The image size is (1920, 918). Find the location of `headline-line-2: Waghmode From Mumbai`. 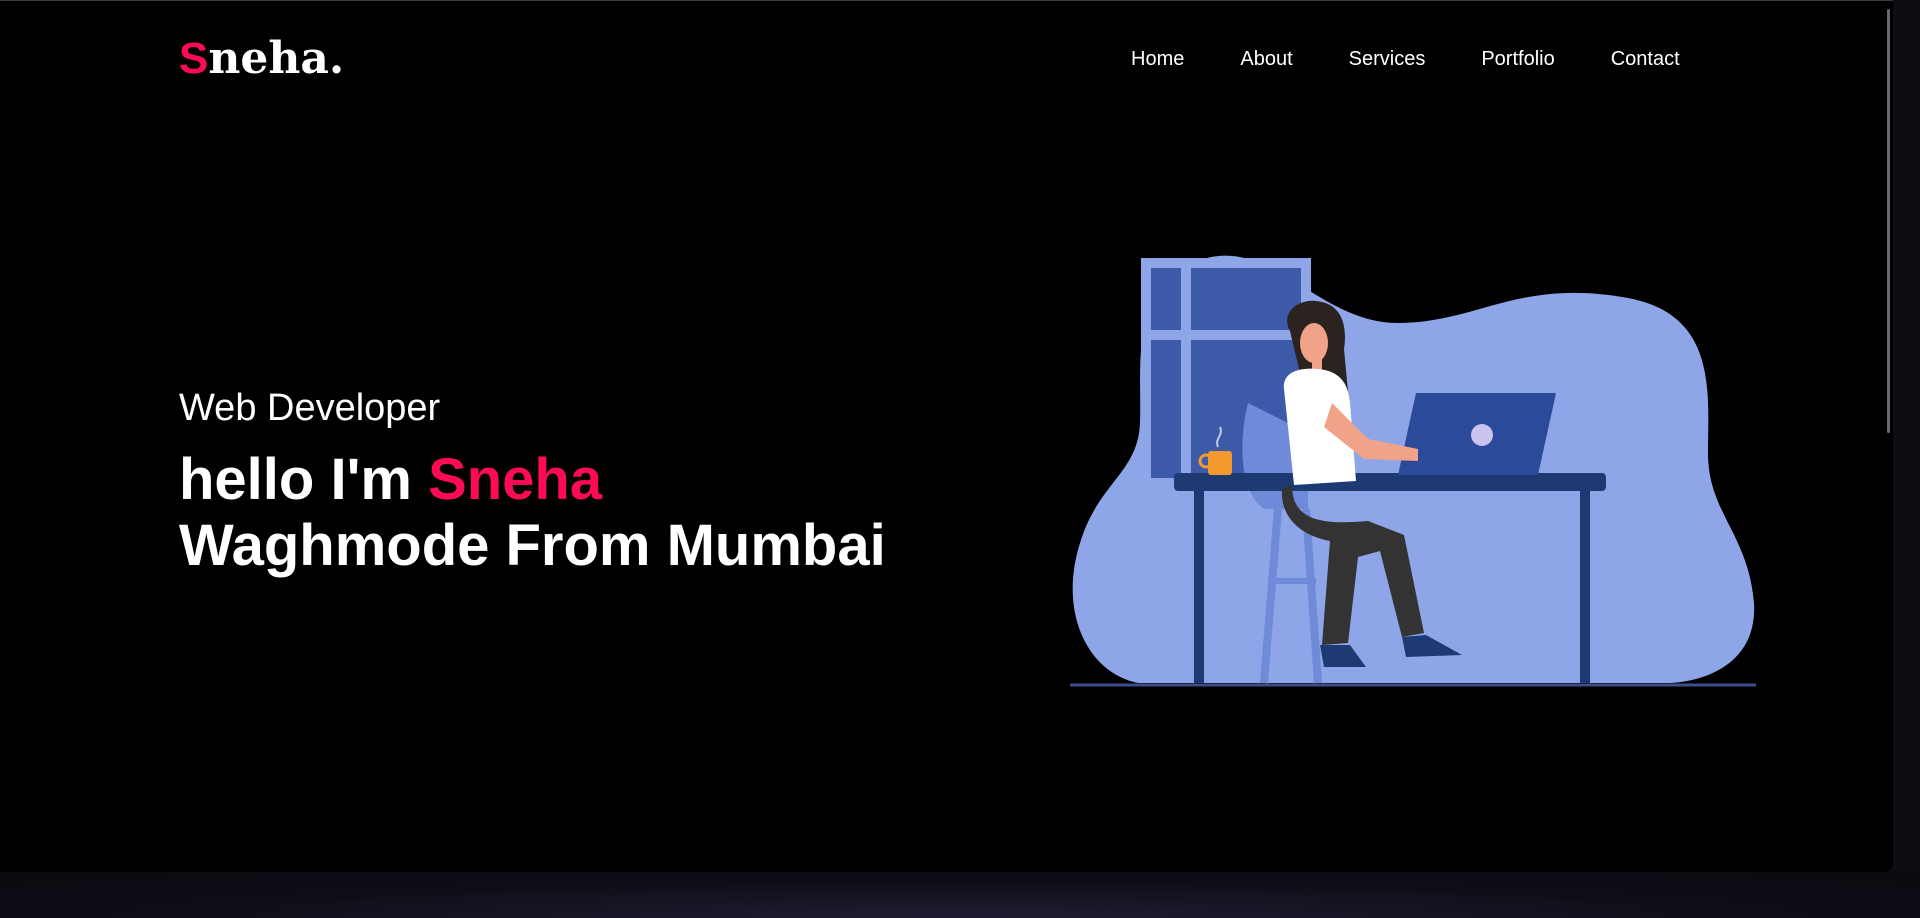

headline-line-2: Waghmode From Mumbai is located at coordinates (532, 545).